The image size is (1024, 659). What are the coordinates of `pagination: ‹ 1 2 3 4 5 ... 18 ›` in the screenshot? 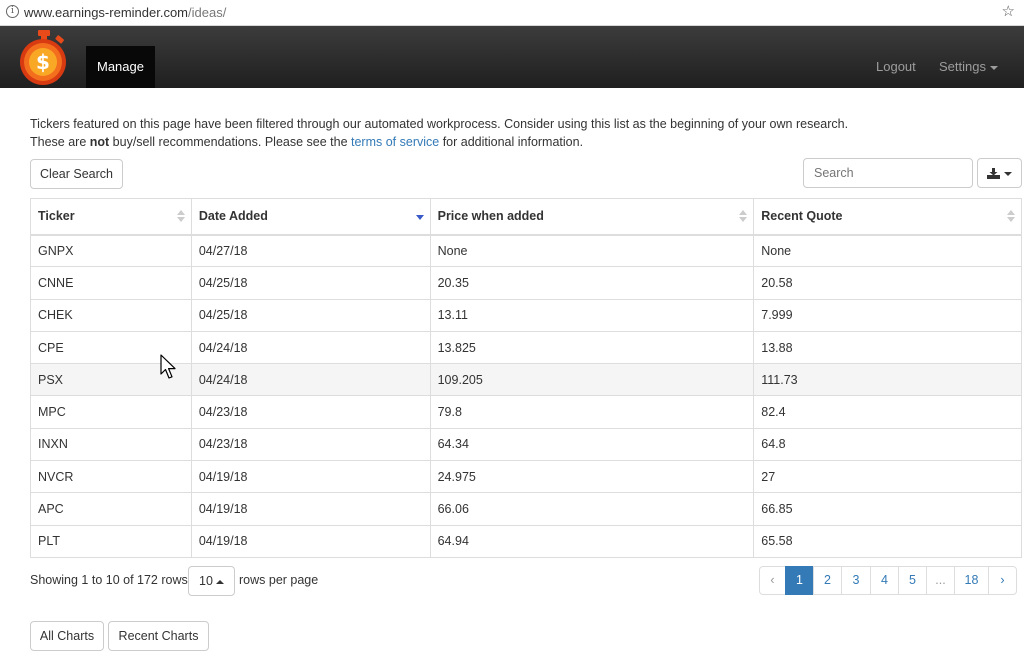 It's located at (888, 580).